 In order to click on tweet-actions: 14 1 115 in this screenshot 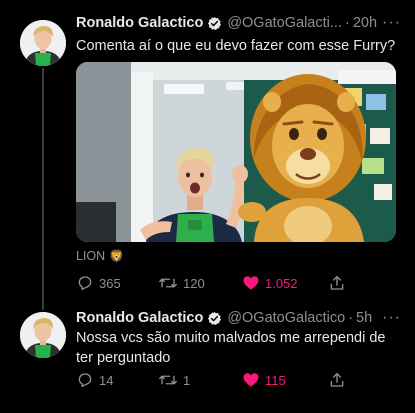, I will do `click(226, 380)`.